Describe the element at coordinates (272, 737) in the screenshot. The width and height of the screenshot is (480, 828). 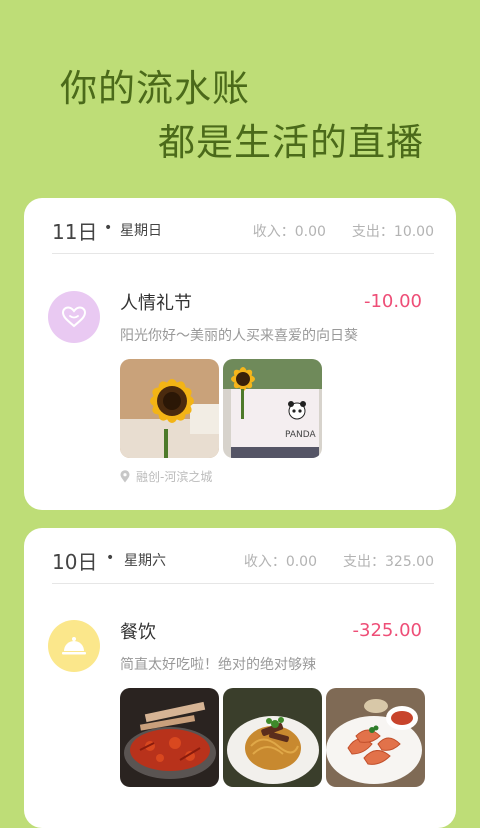
I see `pasta-photo` at that location.